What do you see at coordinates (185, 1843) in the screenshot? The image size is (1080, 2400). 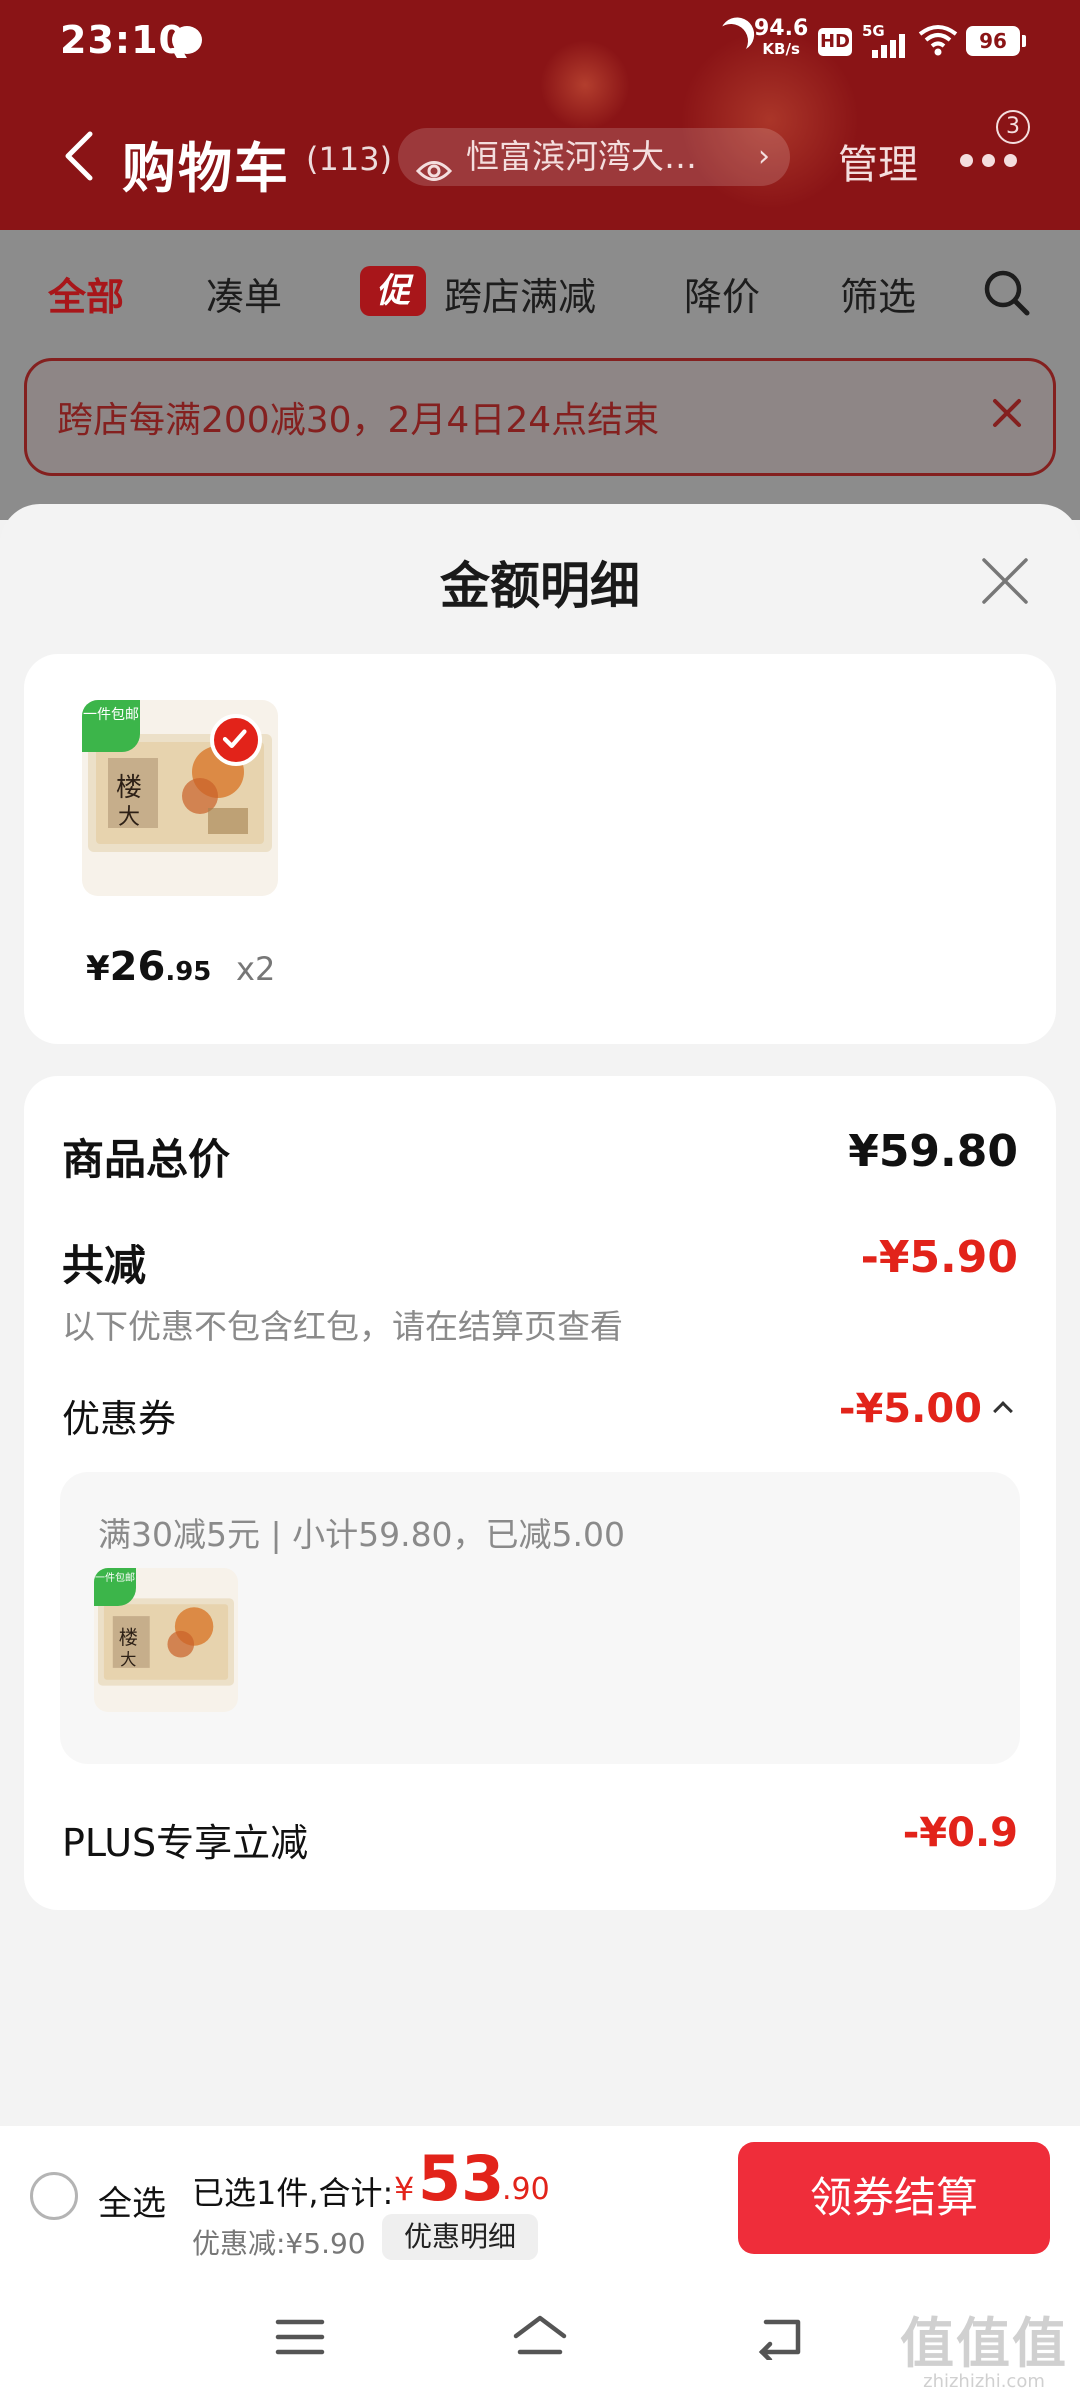 I see `plus-discount-label: PLUS专享立减` at bounding box center [185, 1843].